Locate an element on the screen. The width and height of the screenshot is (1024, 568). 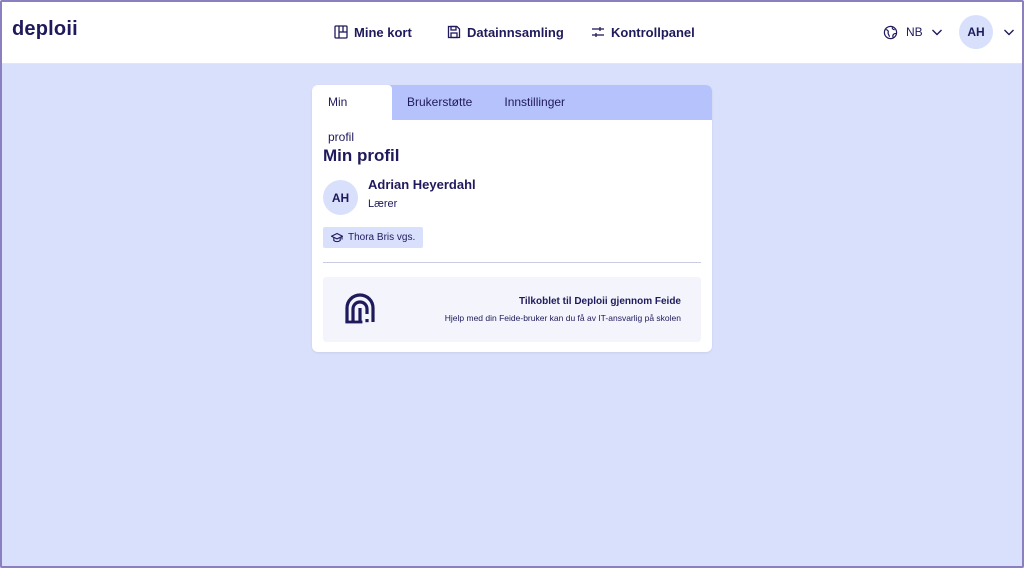
profile-summary: AH Adrian Heyerdahl Lærer is located at coordinates (512, 196).